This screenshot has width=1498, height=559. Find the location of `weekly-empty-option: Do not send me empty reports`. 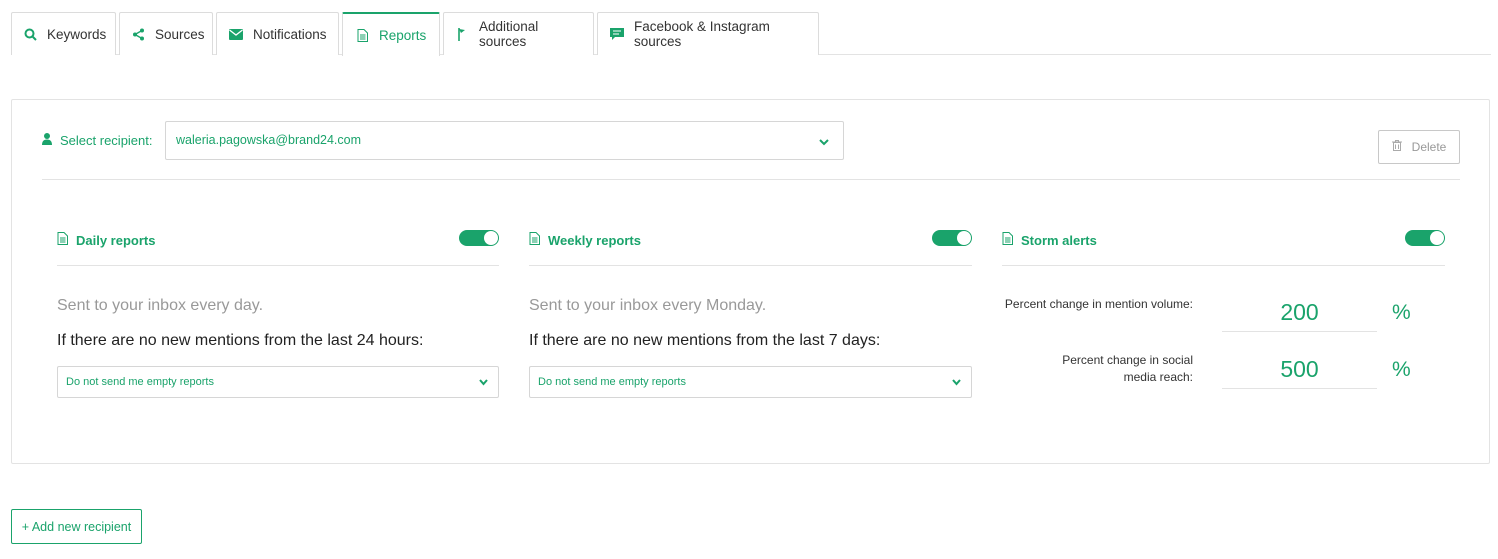

weekly-empty-option: Do not send me empty reports is located at coordinates (612, 382).